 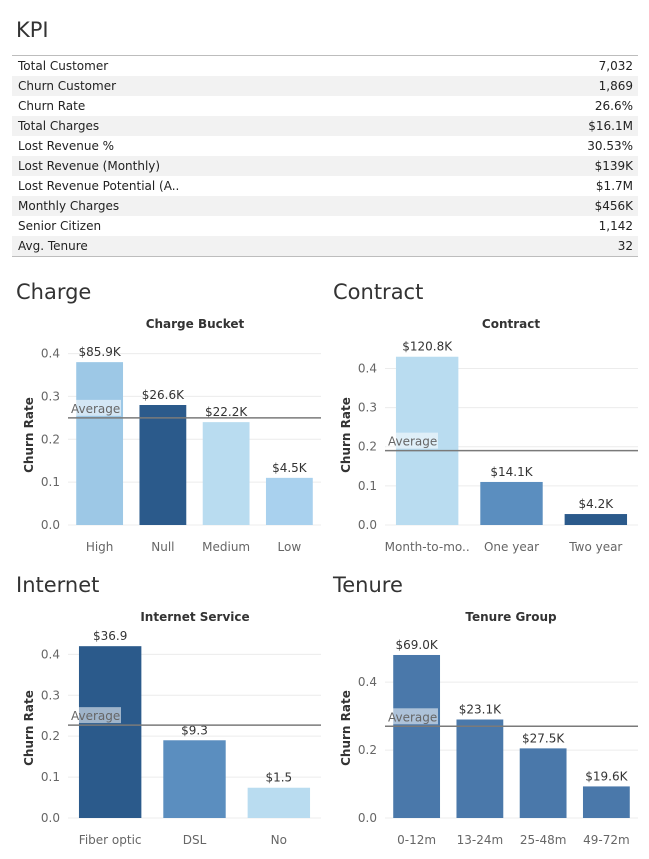 I want to click on bar-value-label: $1.5, so click(x=278, y=778).